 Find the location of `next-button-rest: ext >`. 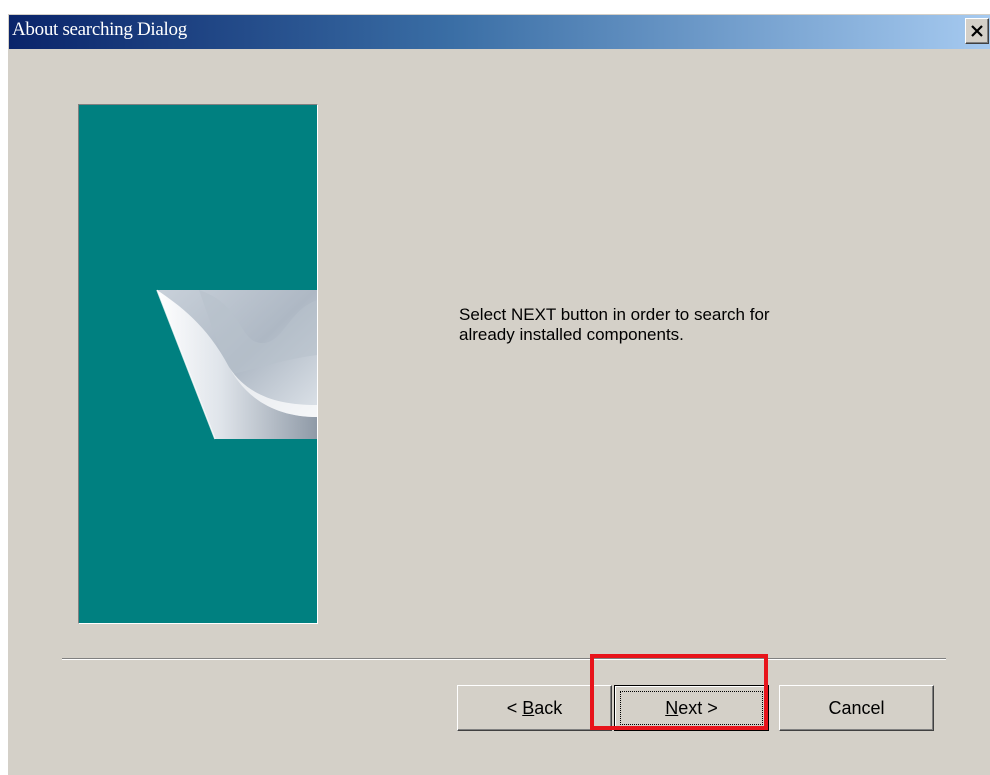

next-button-rest: ext > is located at coordinates (698, 707).